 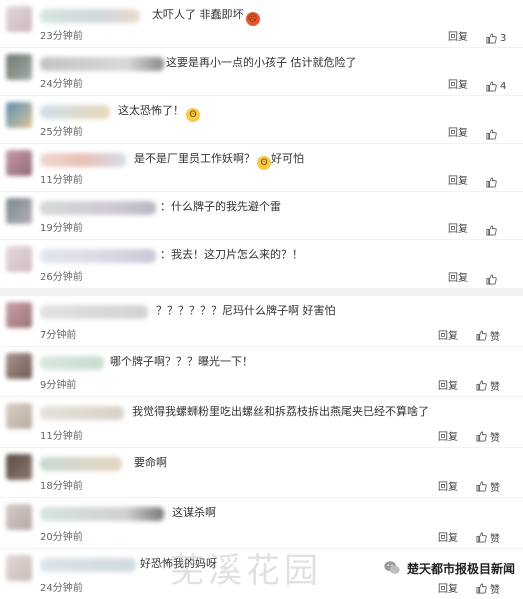 What do you see at coordinates (261, 62) in the screenshot?
I see `comment-text: 这要是再小一点的小孩子 估计就危险了` at bounding box center [261, 62].